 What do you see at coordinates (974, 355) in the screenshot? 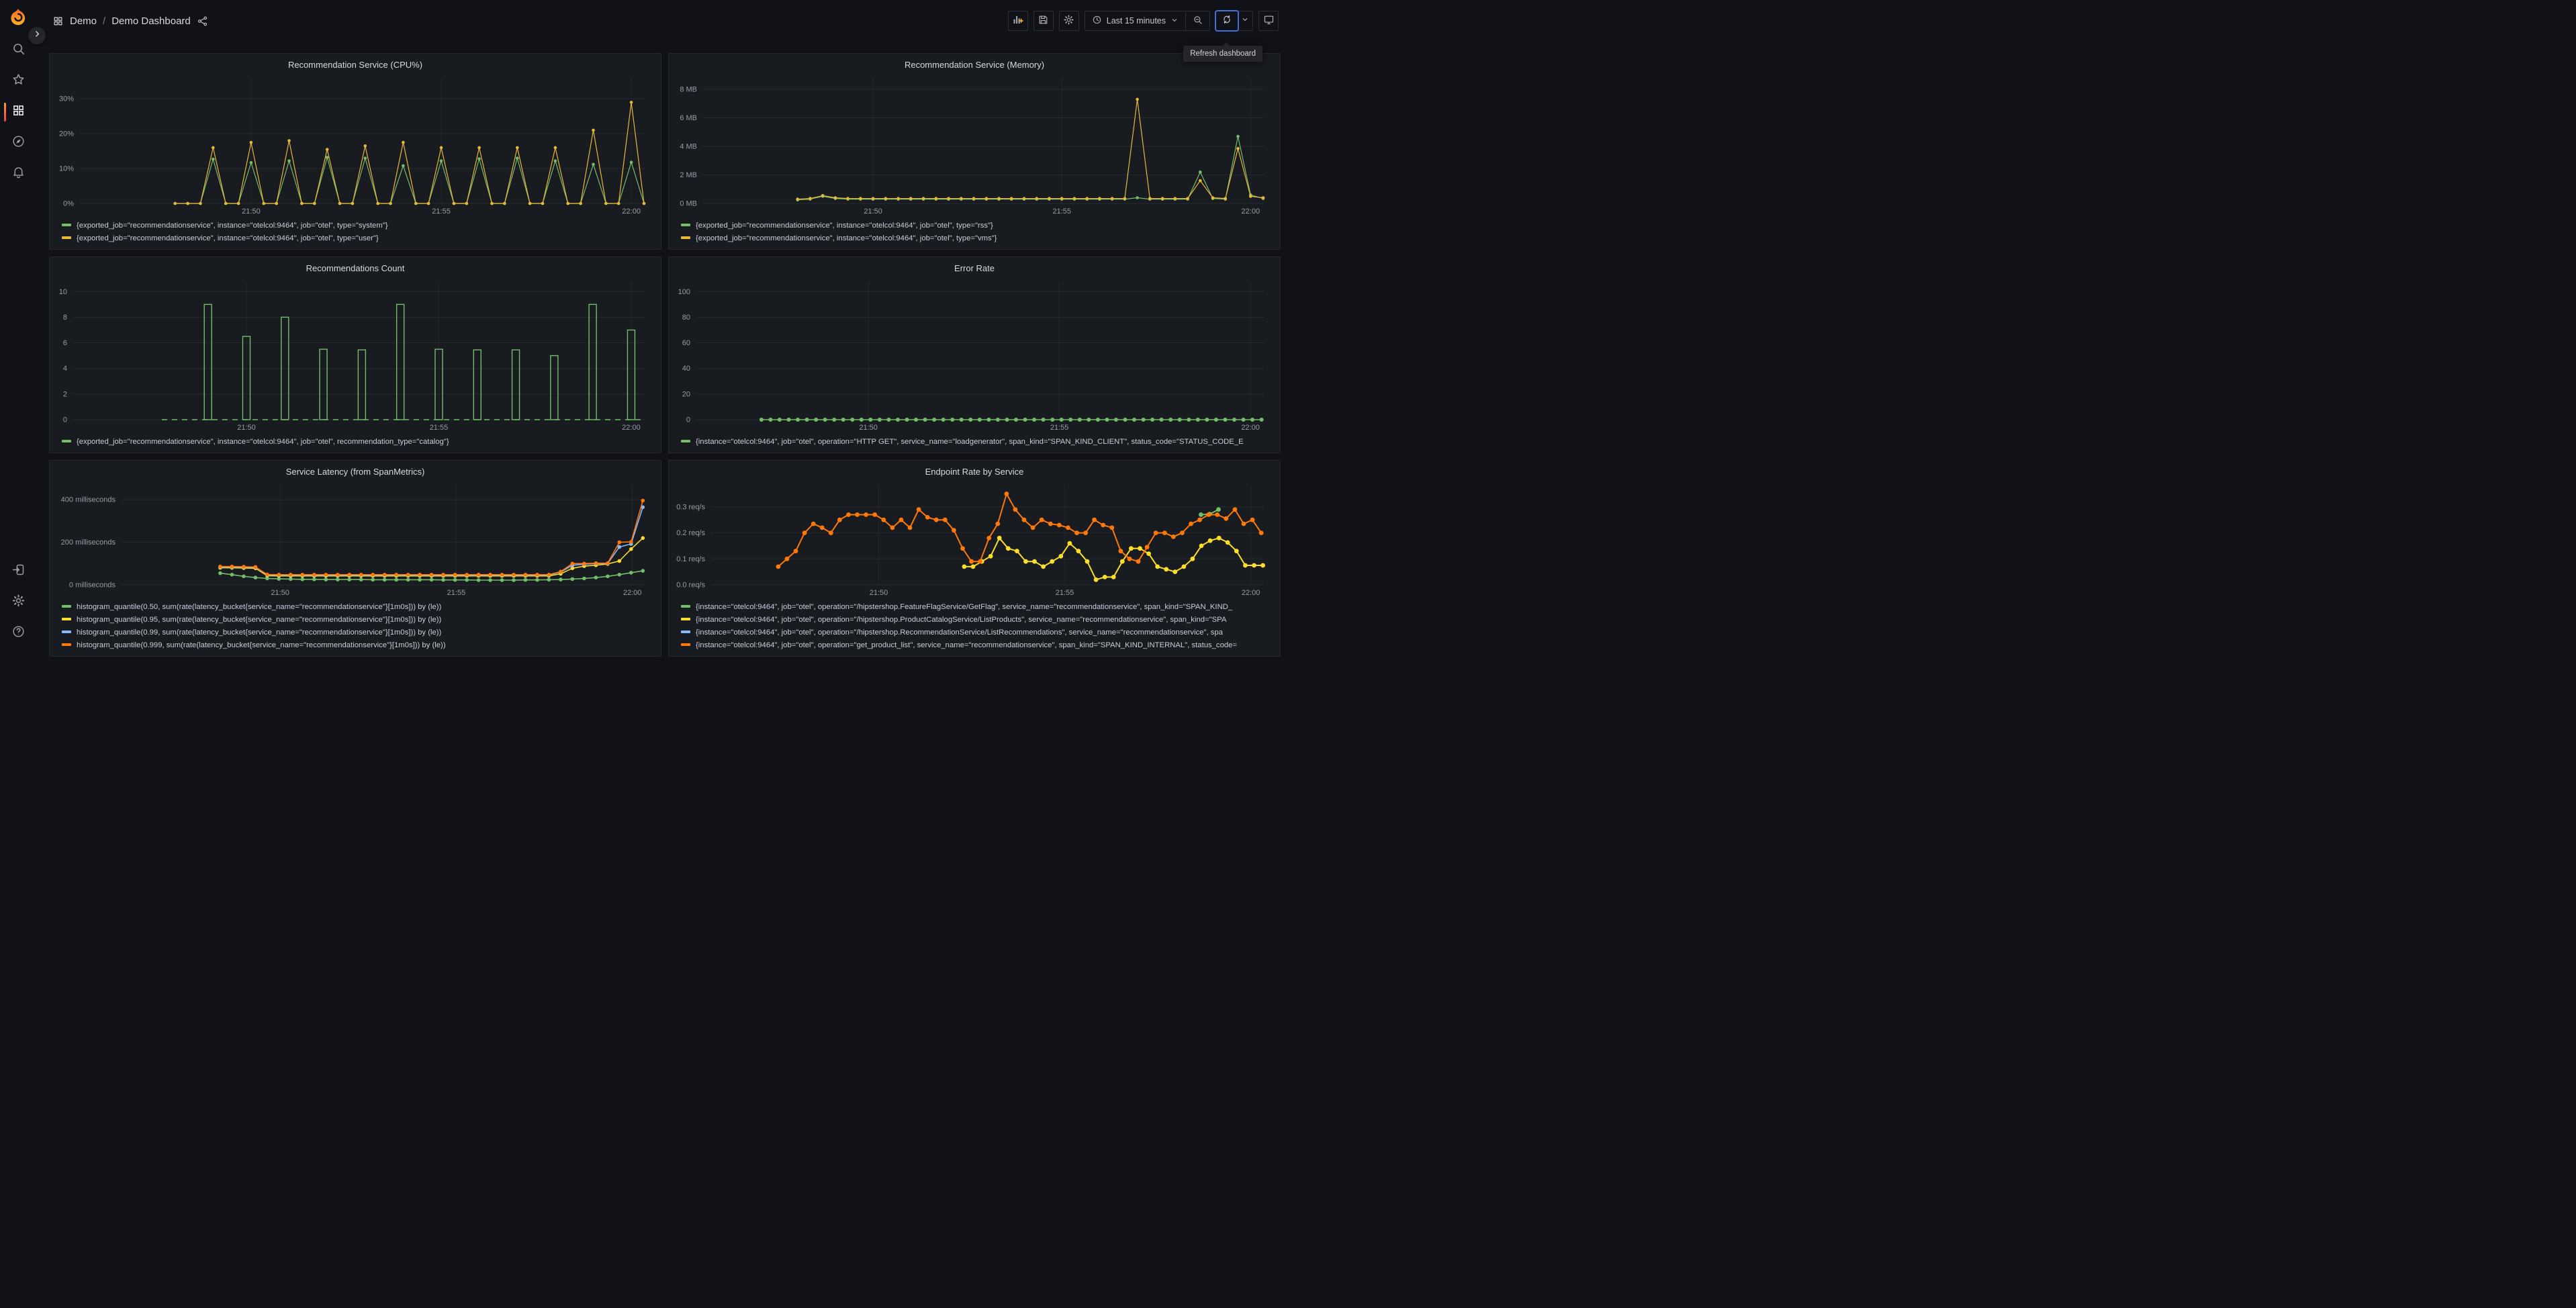
I see `chart-error-rate: 21:50 21:55 22:00 0 20 40 60 80 100` at bounding box center [974, 355].